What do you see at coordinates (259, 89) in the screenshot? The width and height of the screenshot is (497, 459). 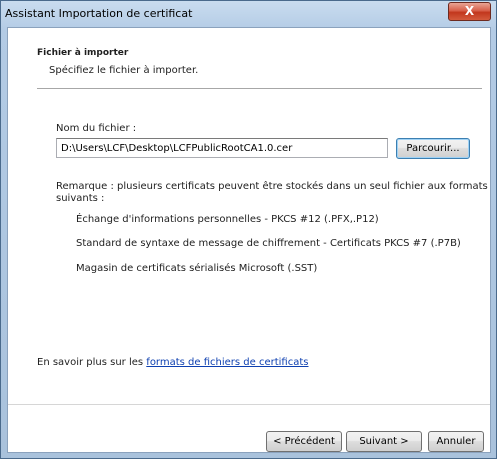 I see `header-divider` at bounding box center [259, 89].